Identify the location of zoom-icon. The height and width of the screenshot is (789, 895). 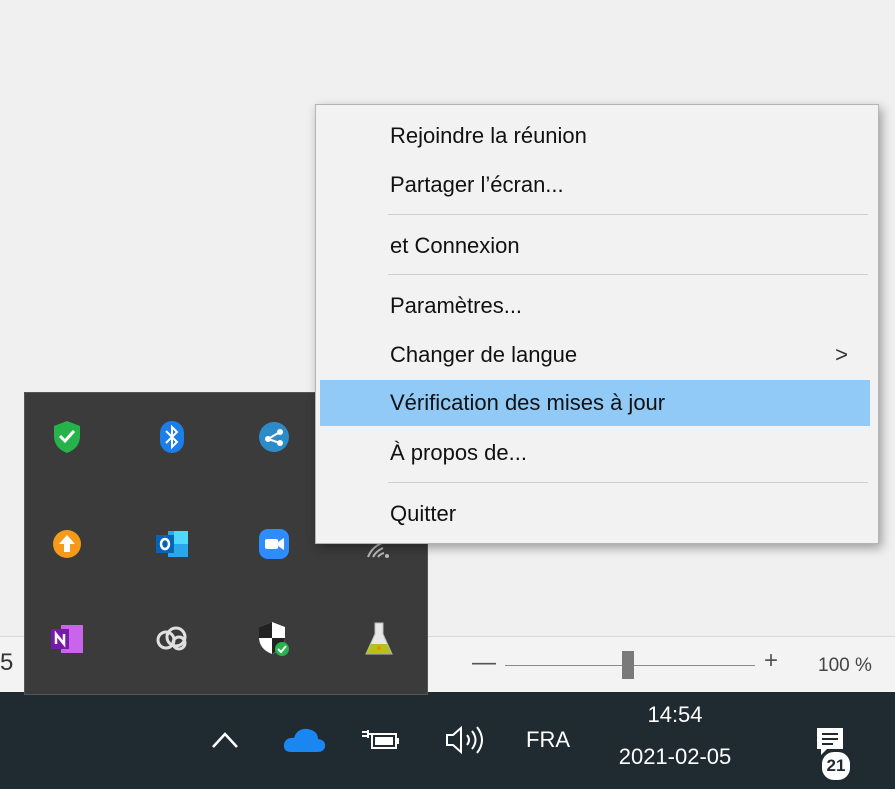
(274, 544).